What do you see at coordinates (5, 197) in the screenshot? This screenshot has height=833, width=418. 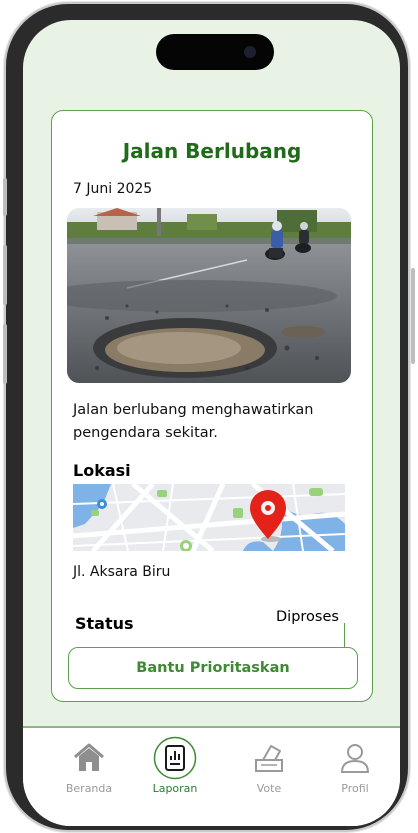 I see `mute-switch` at bounding box center [5, 197].